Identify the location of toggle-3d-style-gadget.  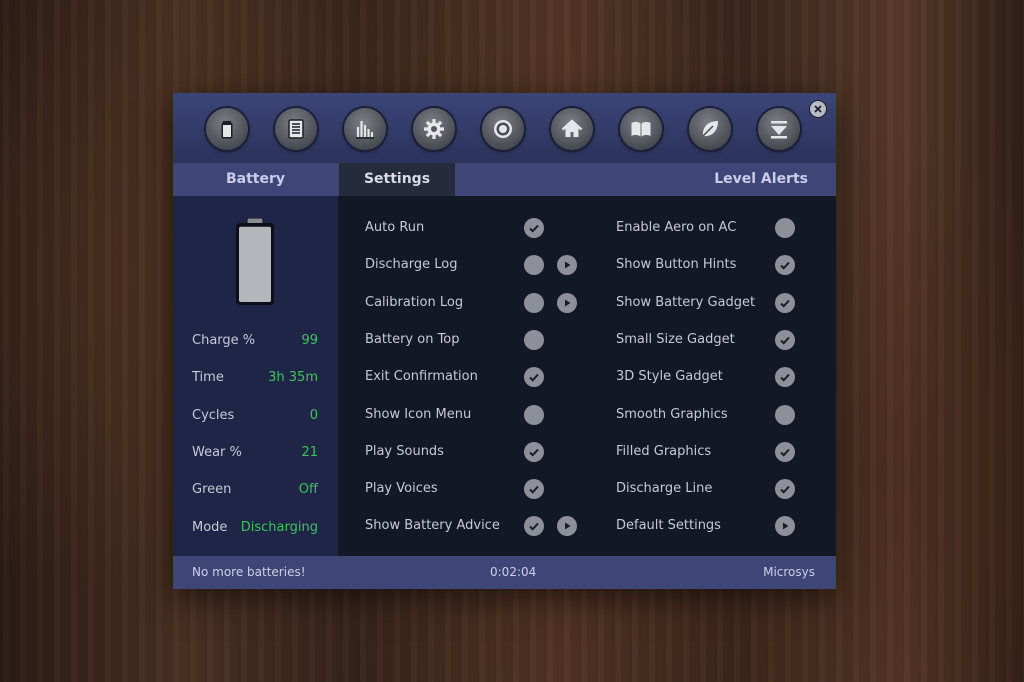
(785, 377).